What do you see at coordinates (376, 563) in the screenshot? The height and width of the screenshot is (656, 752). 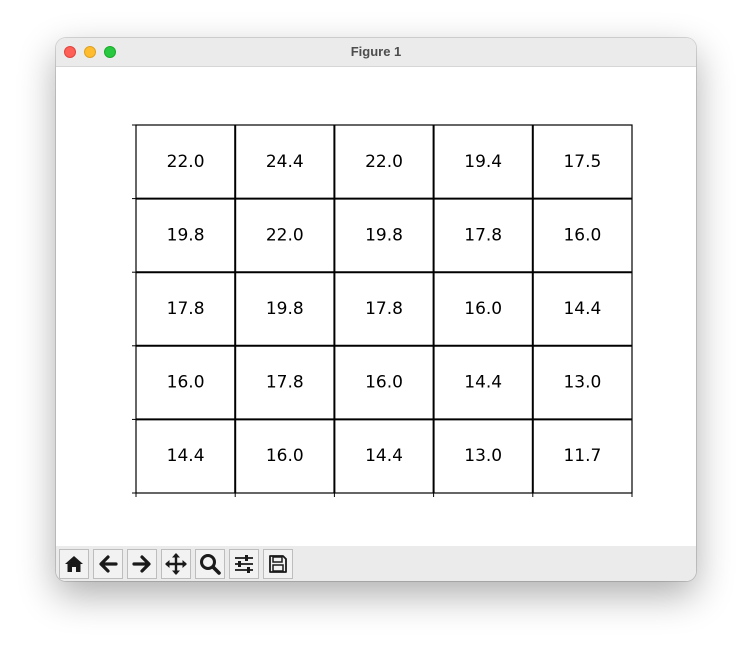 I see `navigation-toolbar` at bounding box center [376, 563].